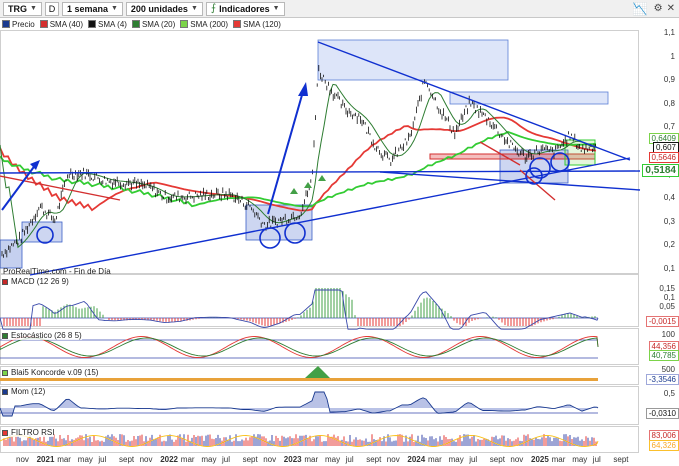 This screenshot has height=466, width=679. What do you see at coordinates (667, 306) in the screenshot?
I see `macd-axis-label: 0,05` at bounding box center [667, 306].